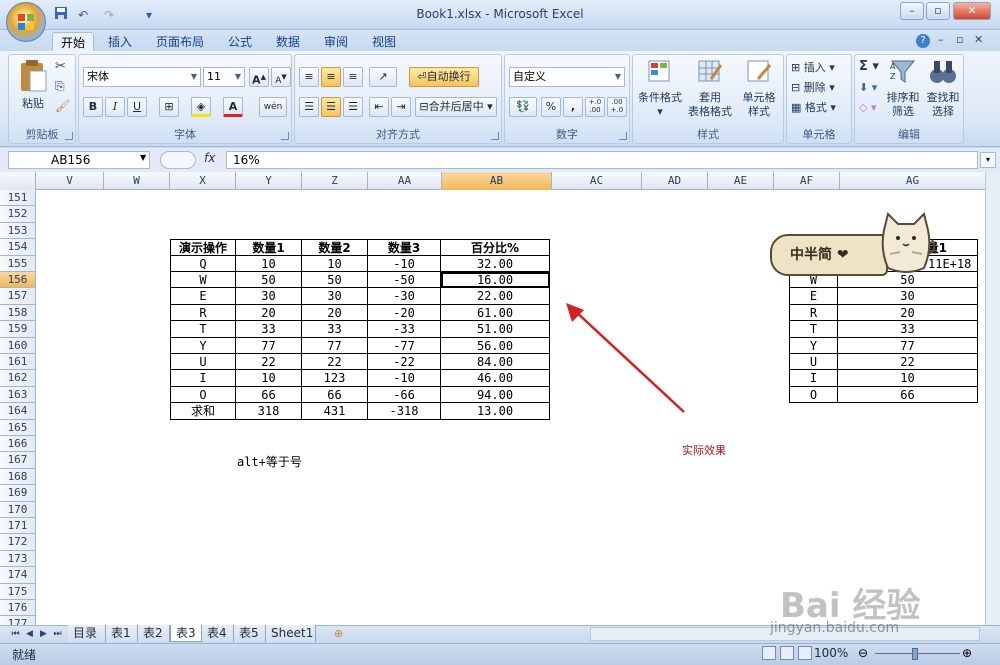 The height and width of the screenshot is (665, 1000). Describe the element at coordinates (115, 107) in the screenshot. I see `italic-button: I` at that location.